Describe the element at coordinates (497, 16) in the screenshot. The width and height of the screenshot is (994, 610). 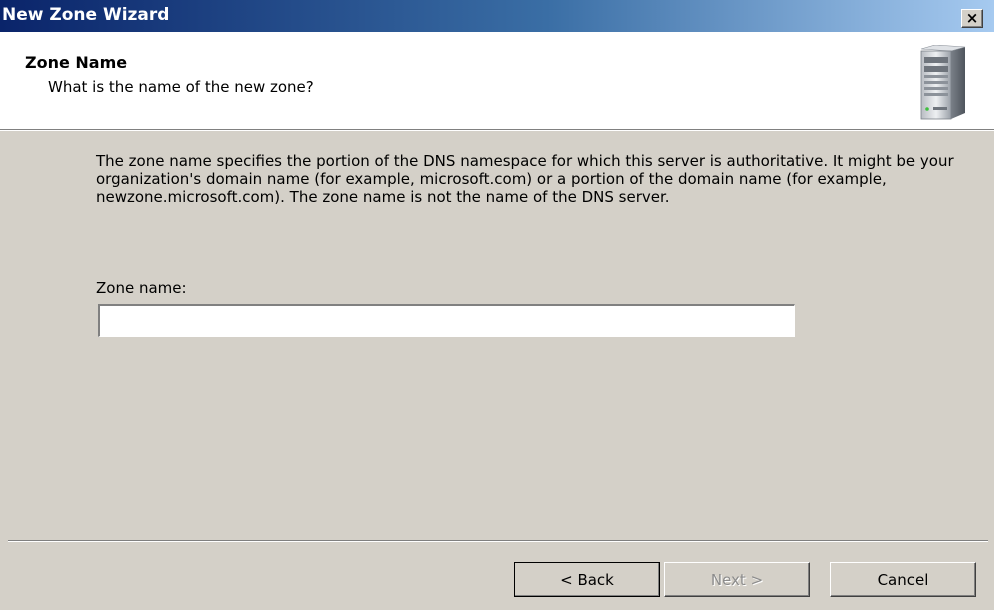
I see `title-bar: New Zone Wizard ×` at that location.